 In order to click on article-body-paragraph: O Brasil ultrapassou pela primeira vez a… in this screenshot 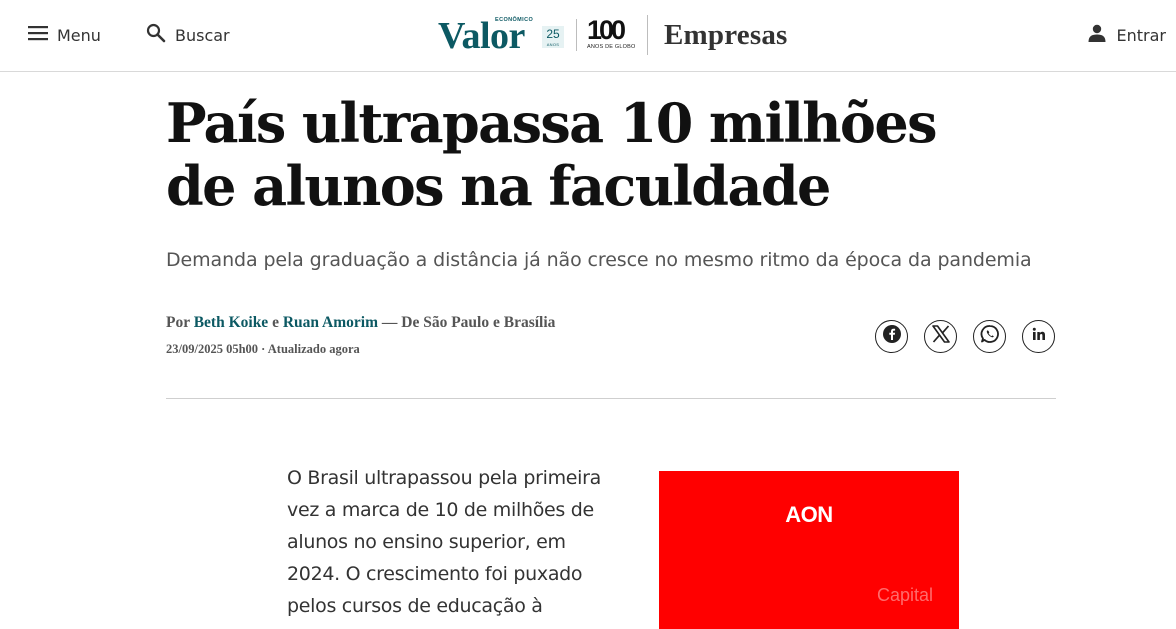, I will do `click(444, 542)`.